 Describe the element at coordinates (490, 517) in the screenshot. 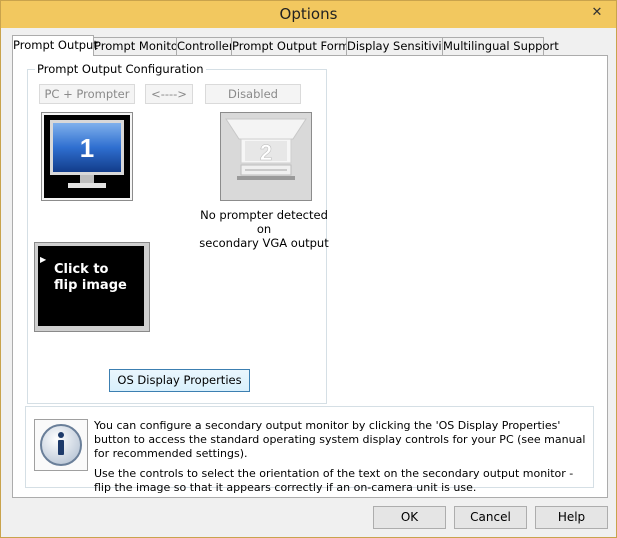

I see `cancel-button: Cancel` at that location.